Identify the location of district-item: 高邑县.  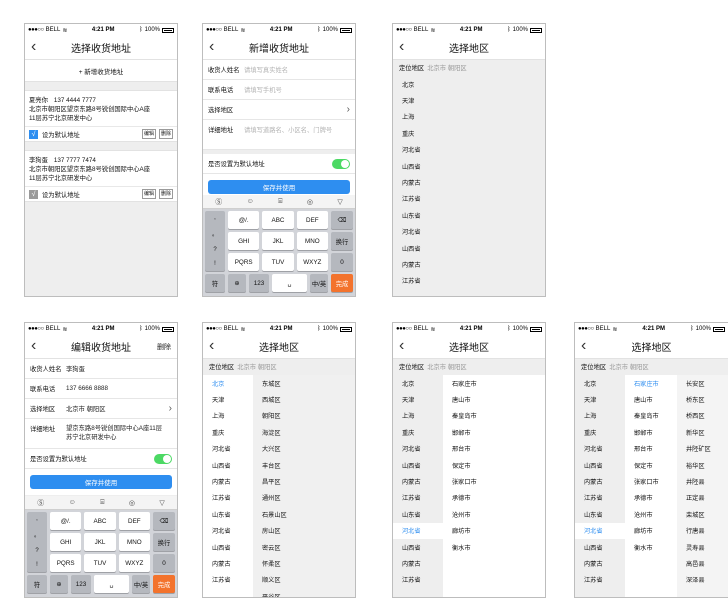
(702, 563).